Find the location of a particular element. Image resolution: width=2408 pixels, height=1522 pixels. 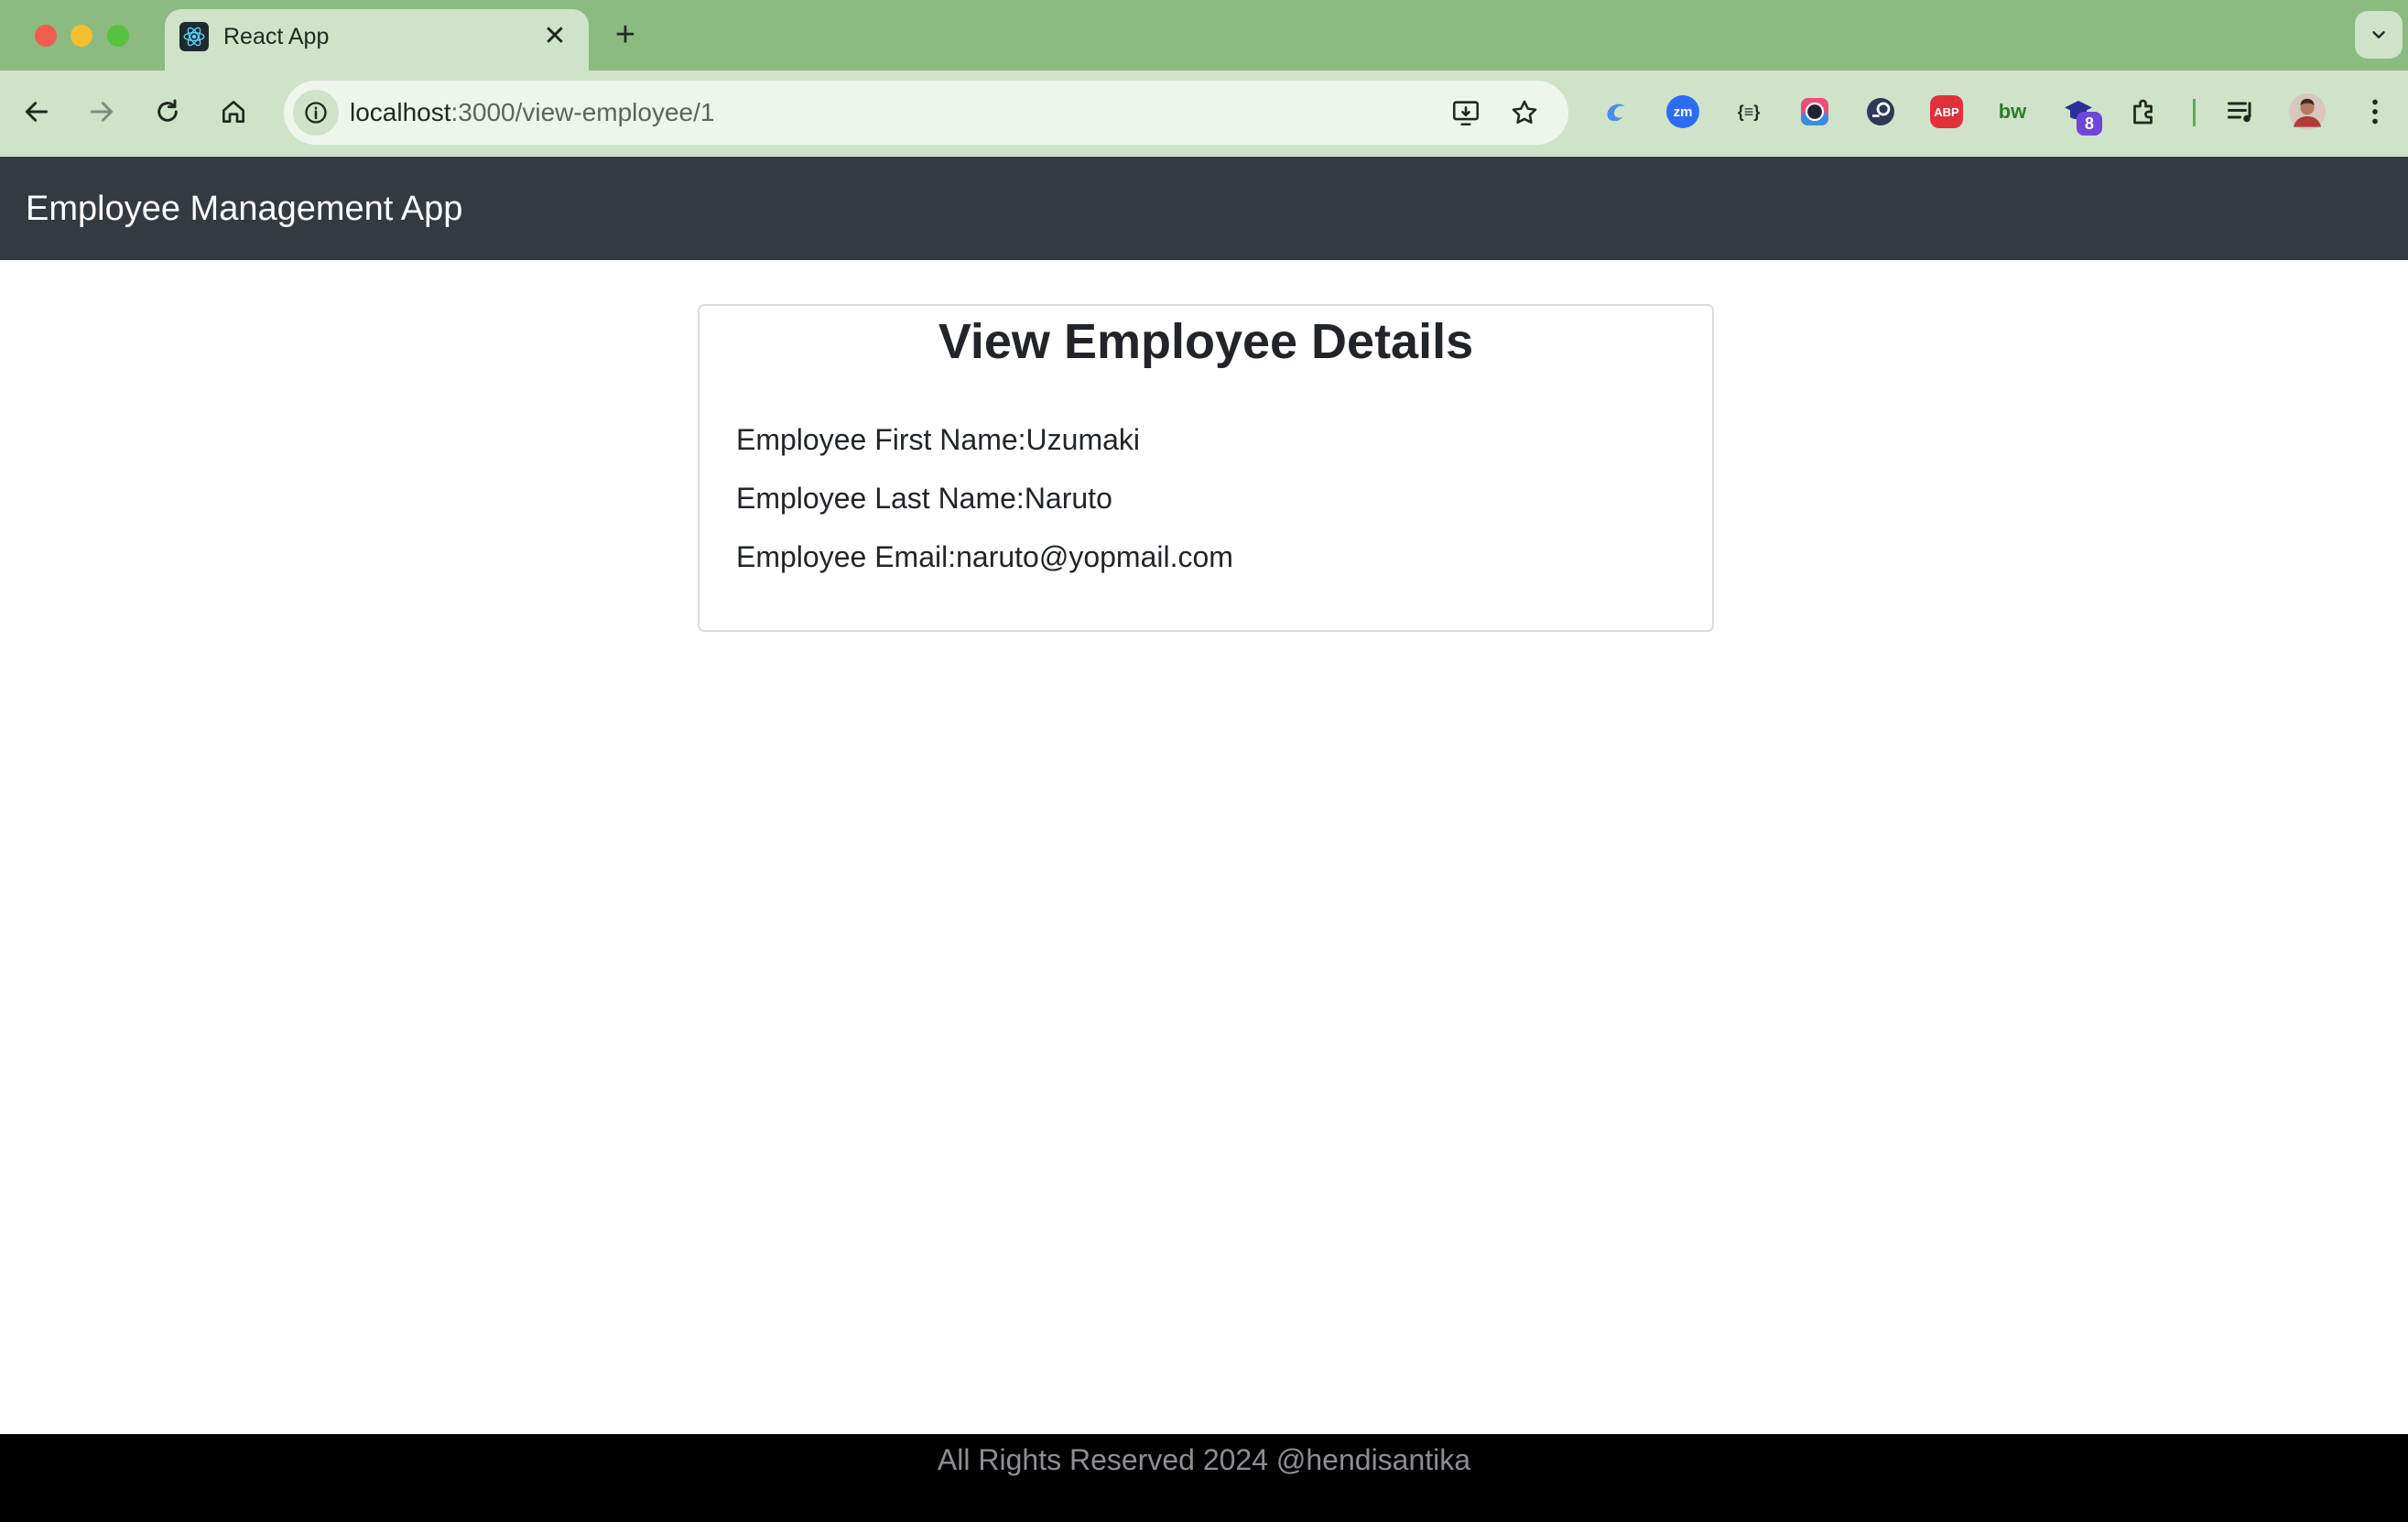

json-extension-icon: {≡} is located at coordinates (1749, 112).